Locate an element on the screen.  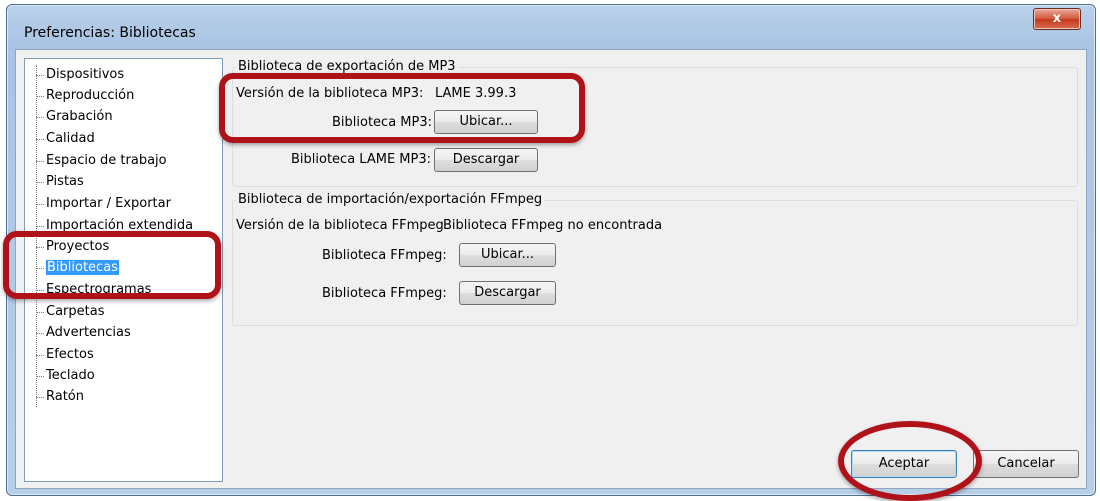
aceptar-highlight-annotation is located at coordinates (910, 461).